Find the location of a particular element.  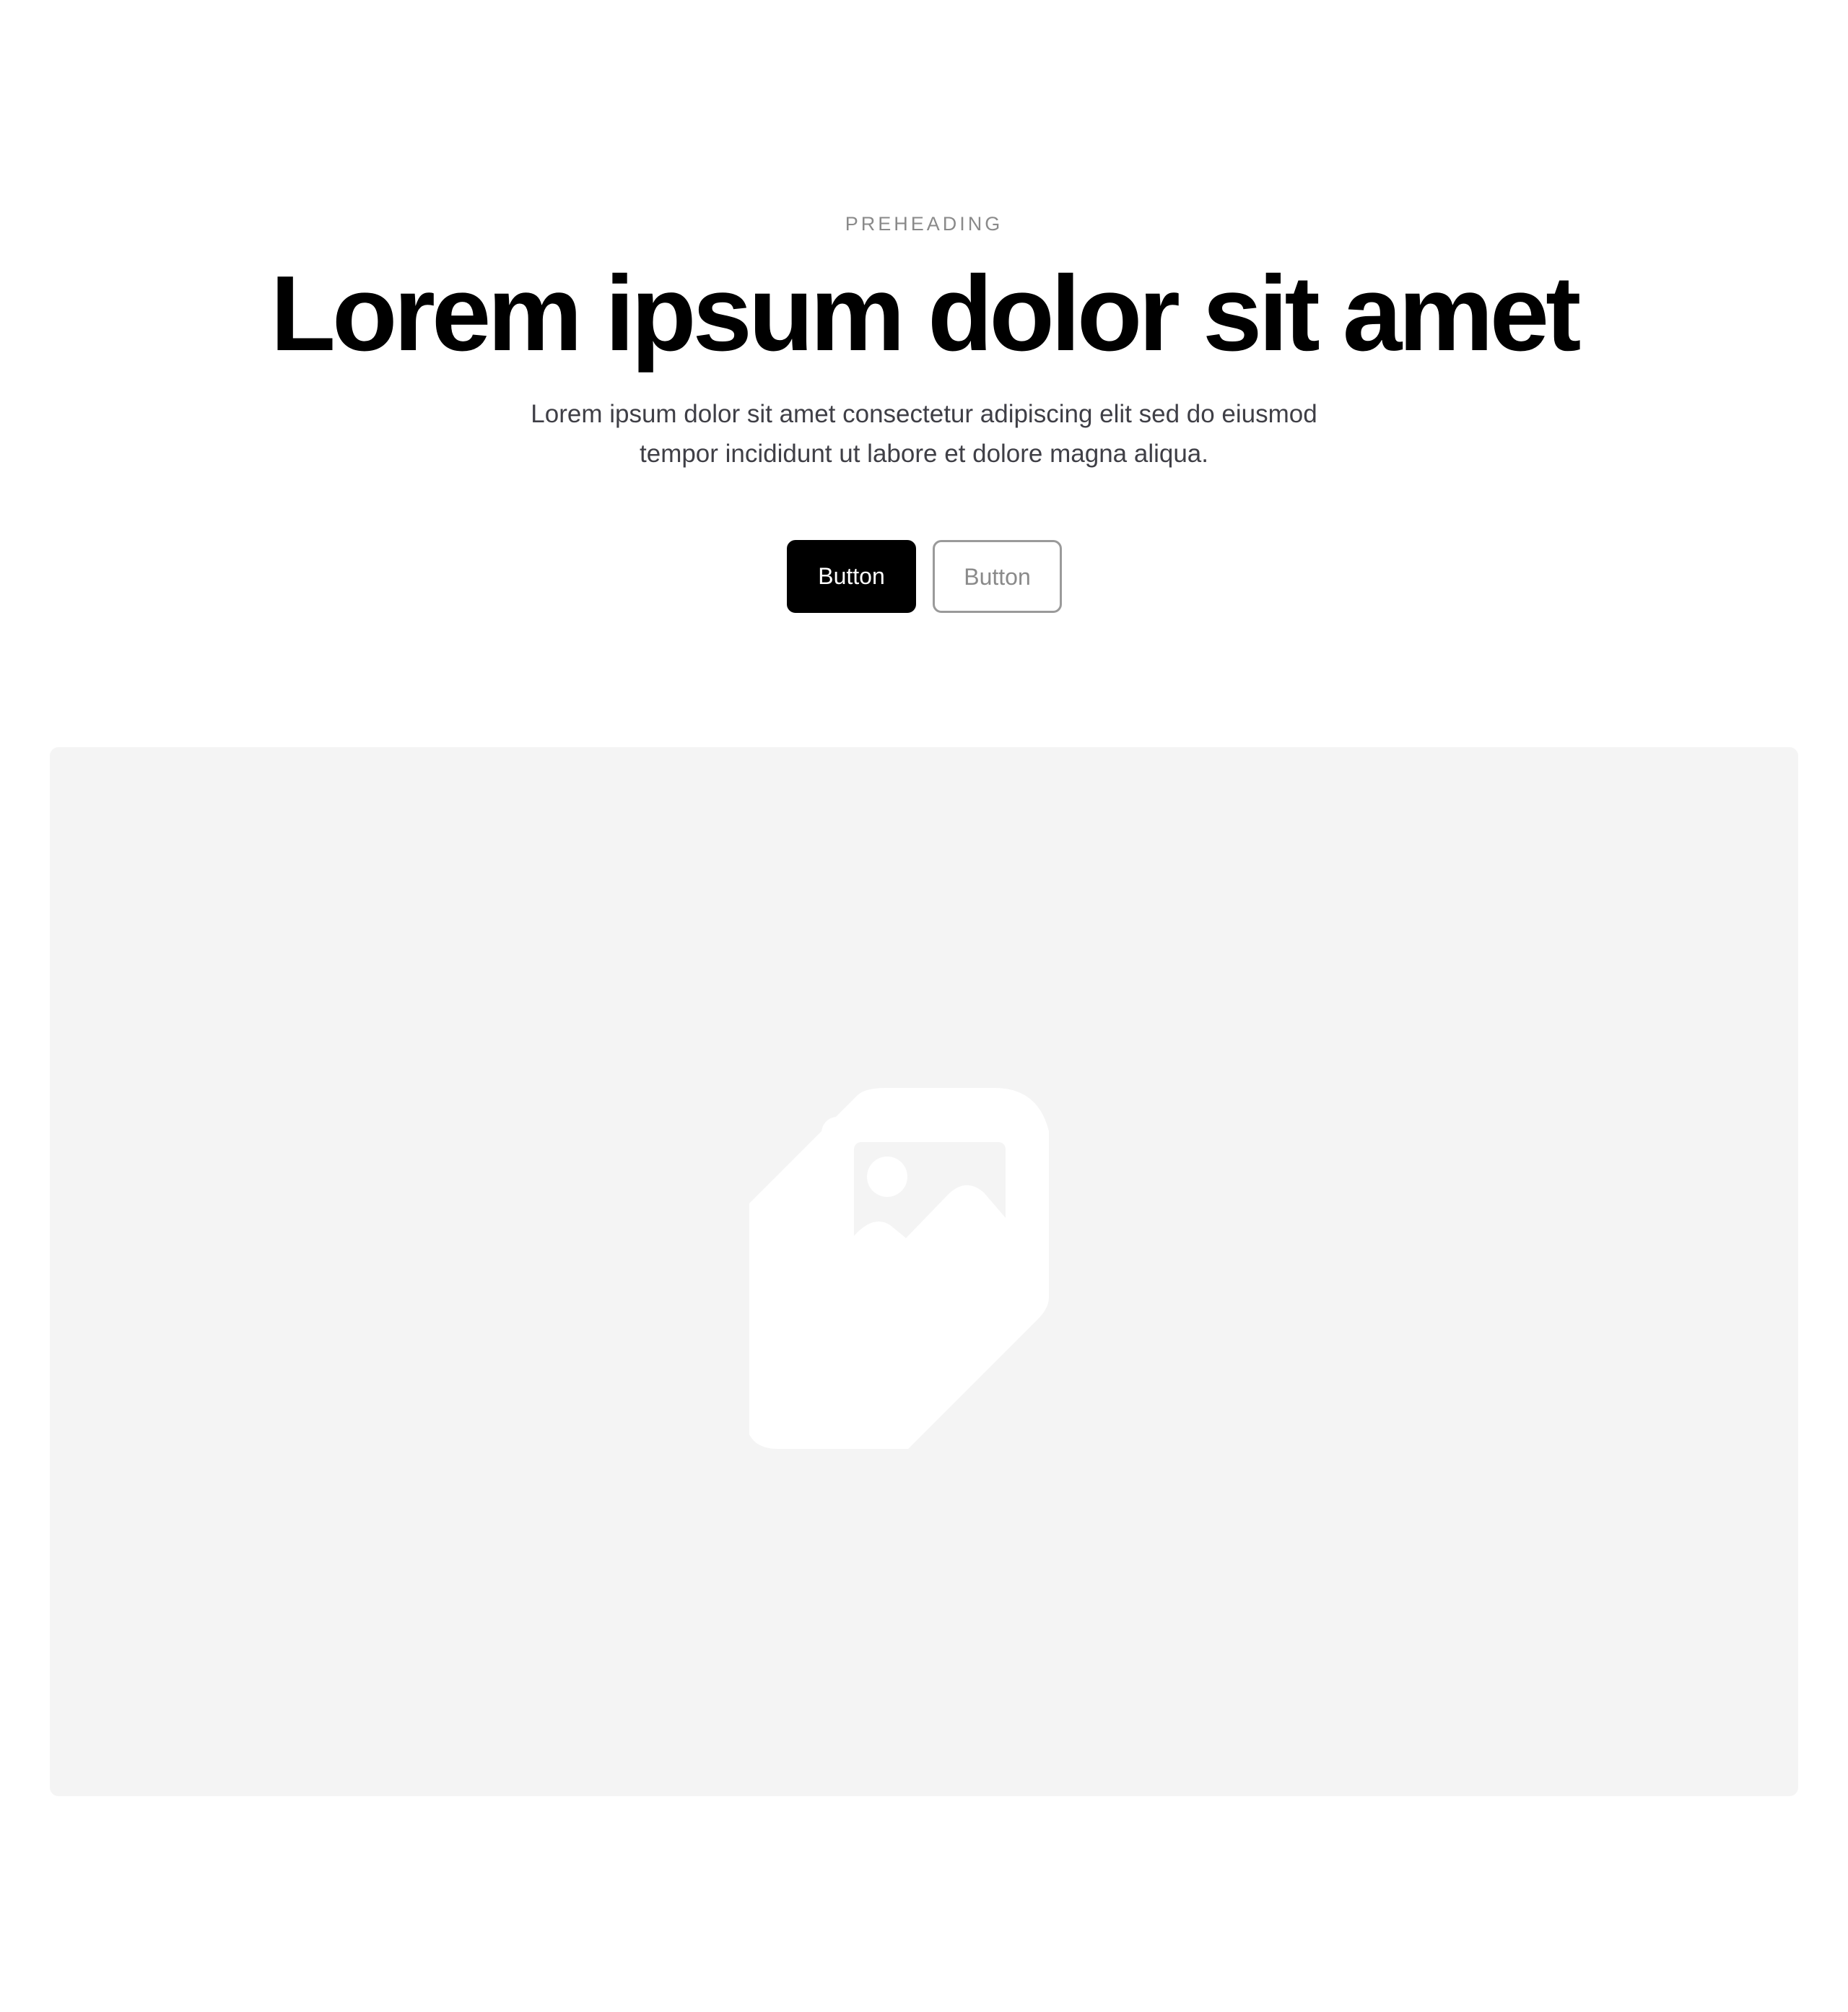

primary-button: Button is located at coordinates (852, 576).